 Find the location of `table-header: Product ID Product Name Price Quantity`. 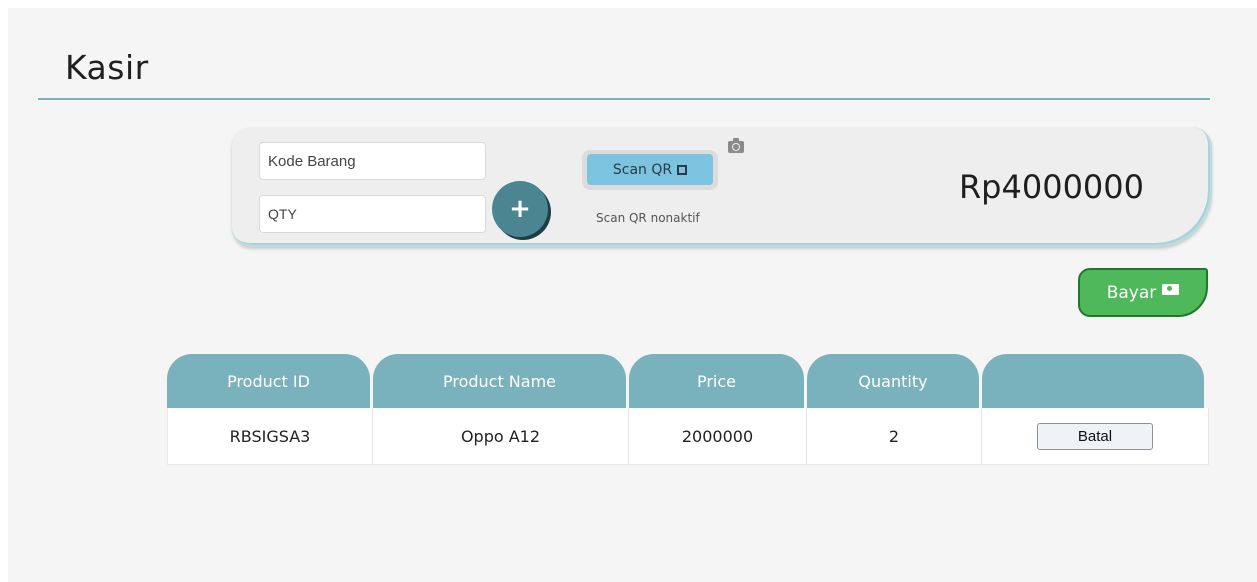

table-header: Product ID Product Name Price Quantity is located at coordinates (688, 381).